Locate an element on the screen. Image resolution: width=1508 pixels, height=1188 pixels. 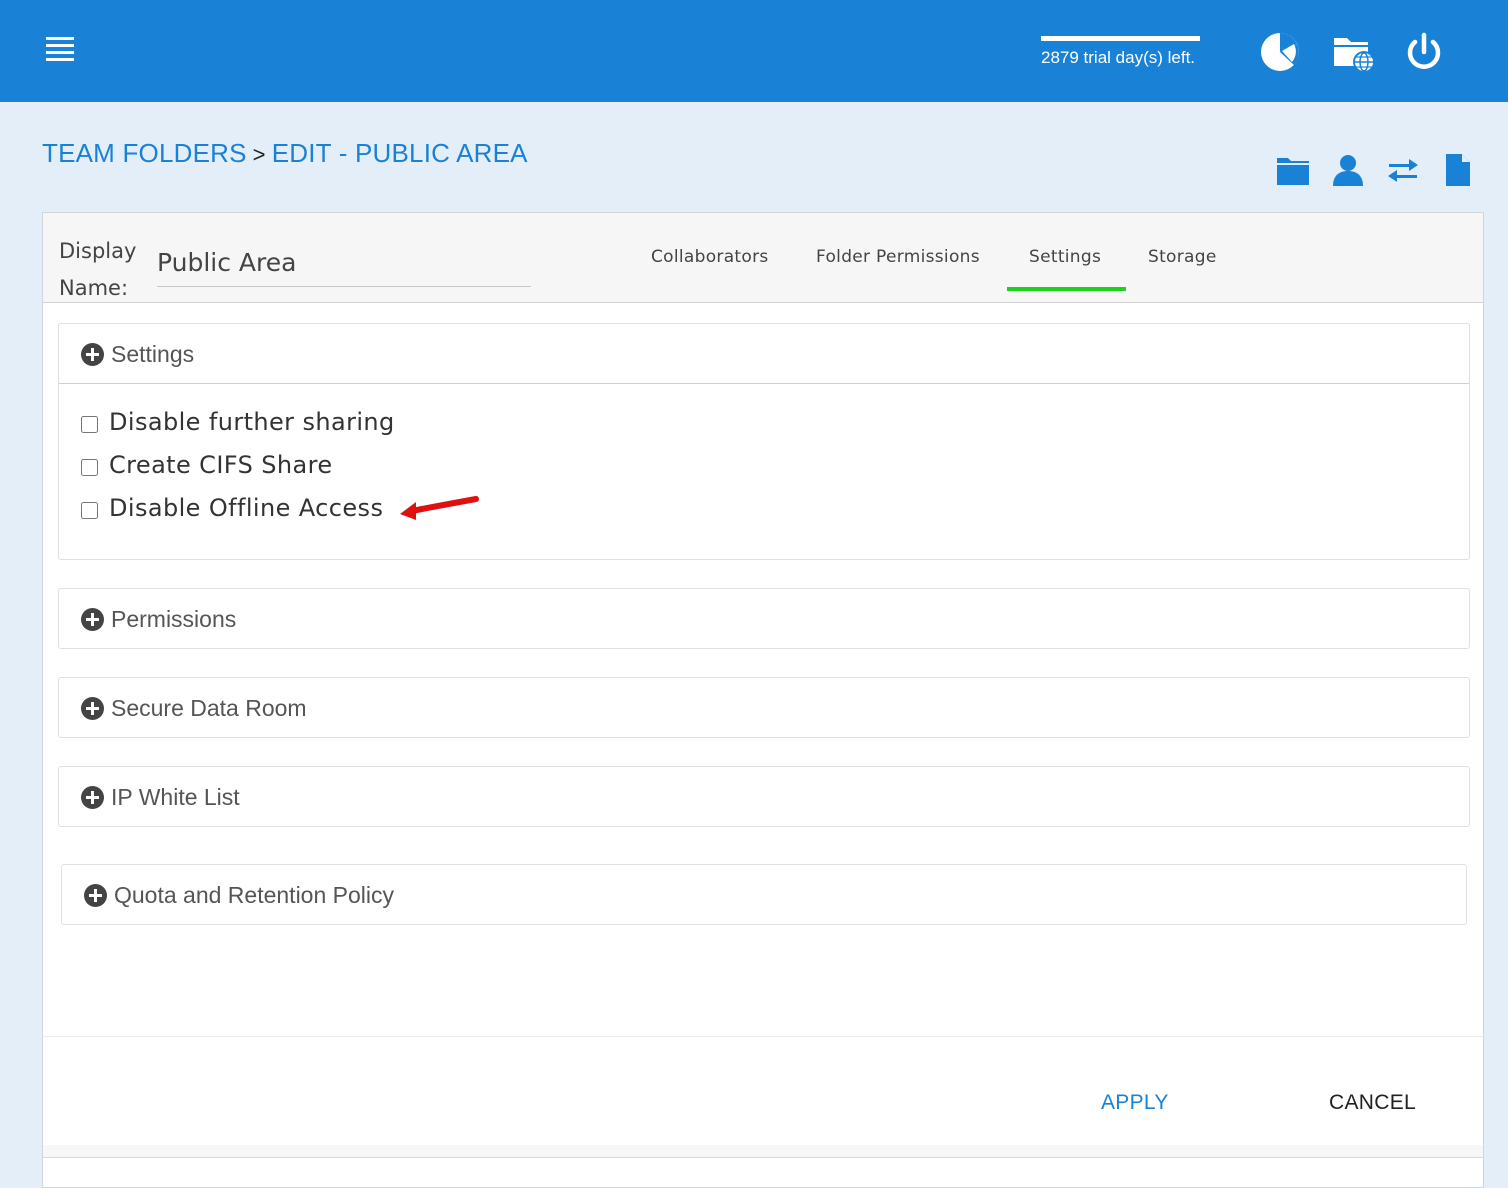
ip-white-list-title: IP White List is located at coordinates (175, 797).